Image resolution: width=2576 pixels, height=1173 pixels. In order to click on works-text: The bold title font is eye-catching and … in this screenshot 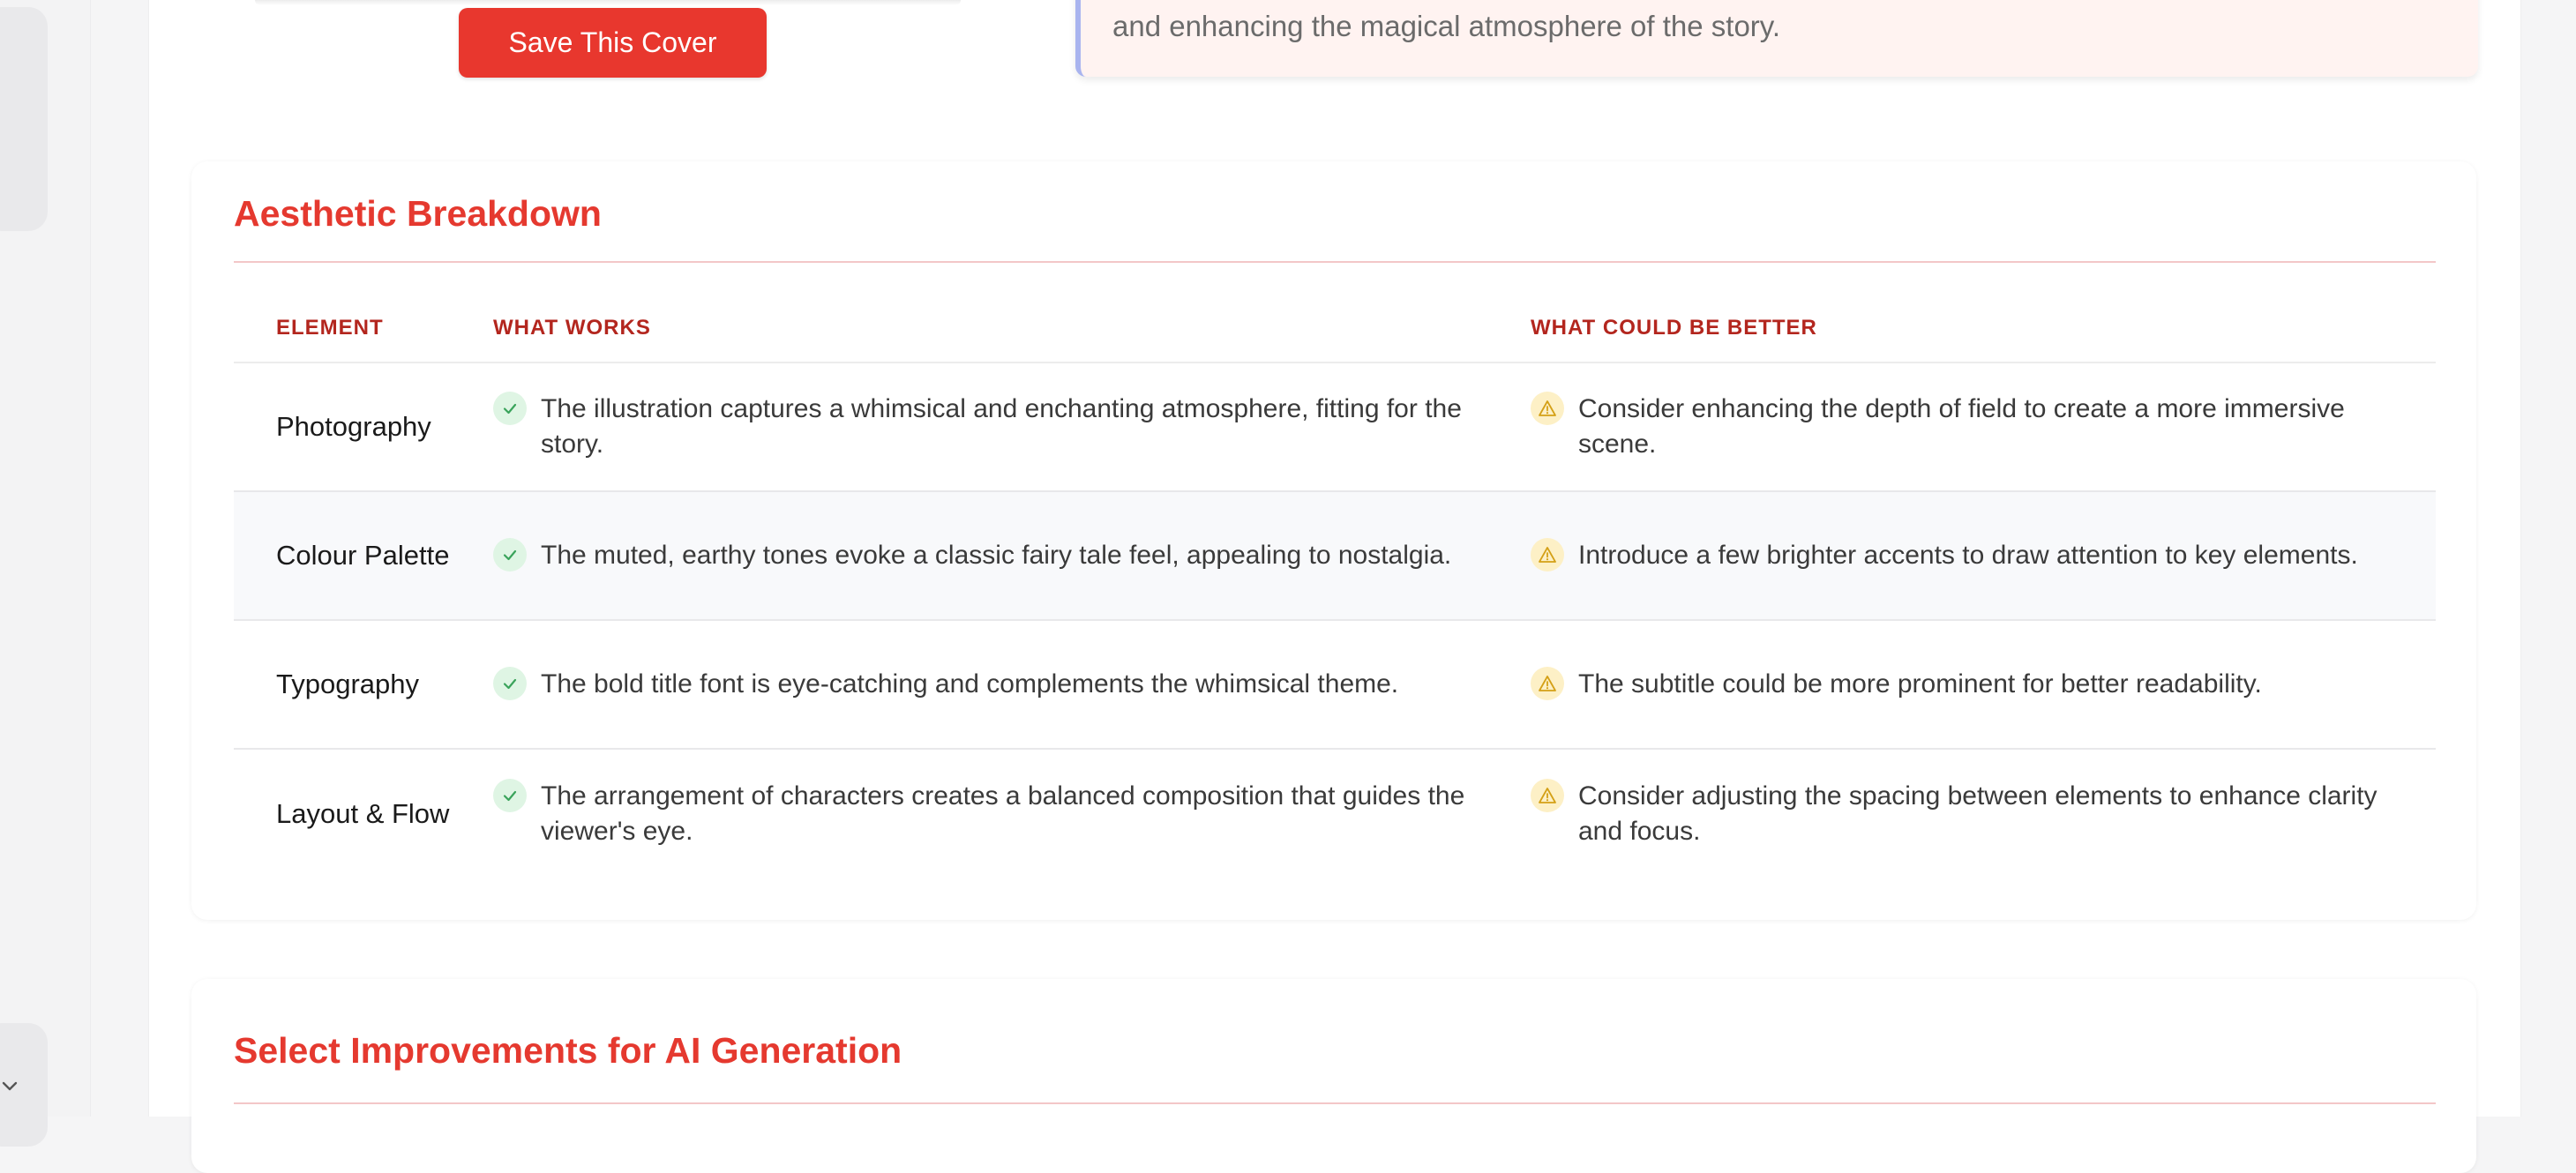, I will do `click(970, 684)`.